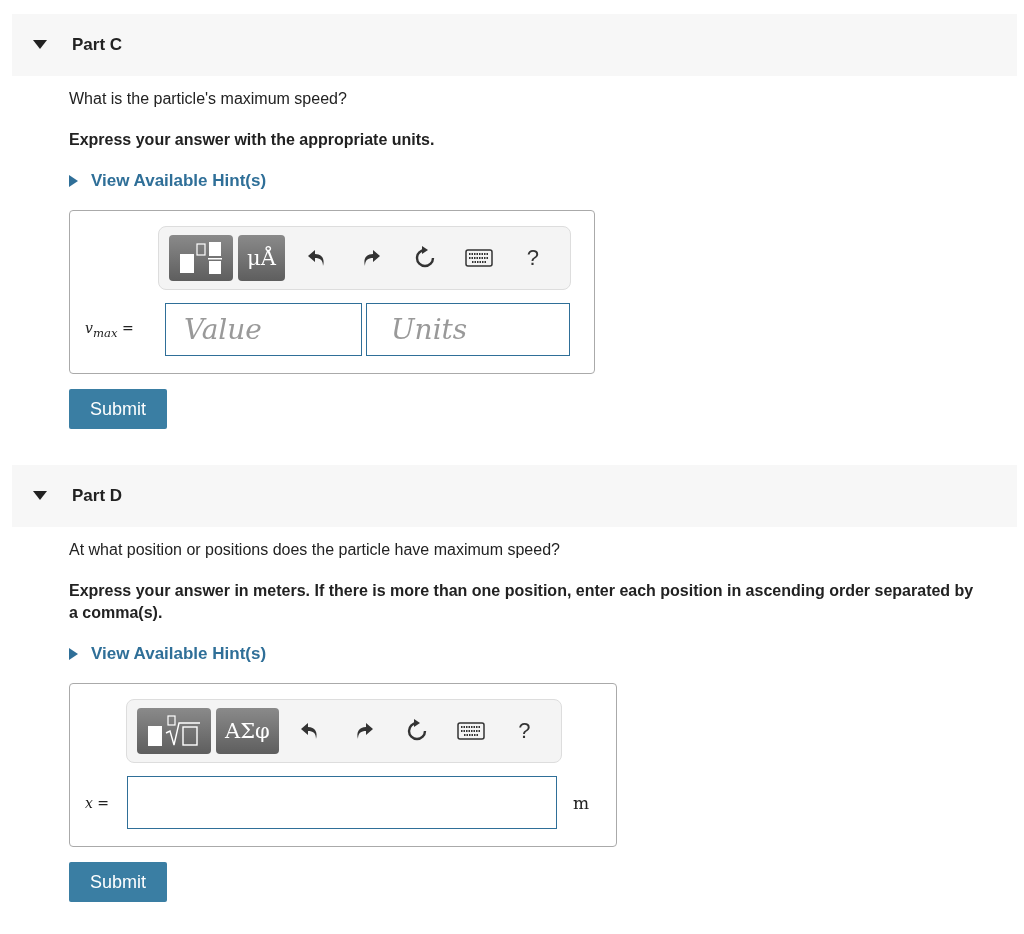 The image size is (1024, 934). I want to click on instruction-text: Express your answer with the appropriate units., so click(252, 140).